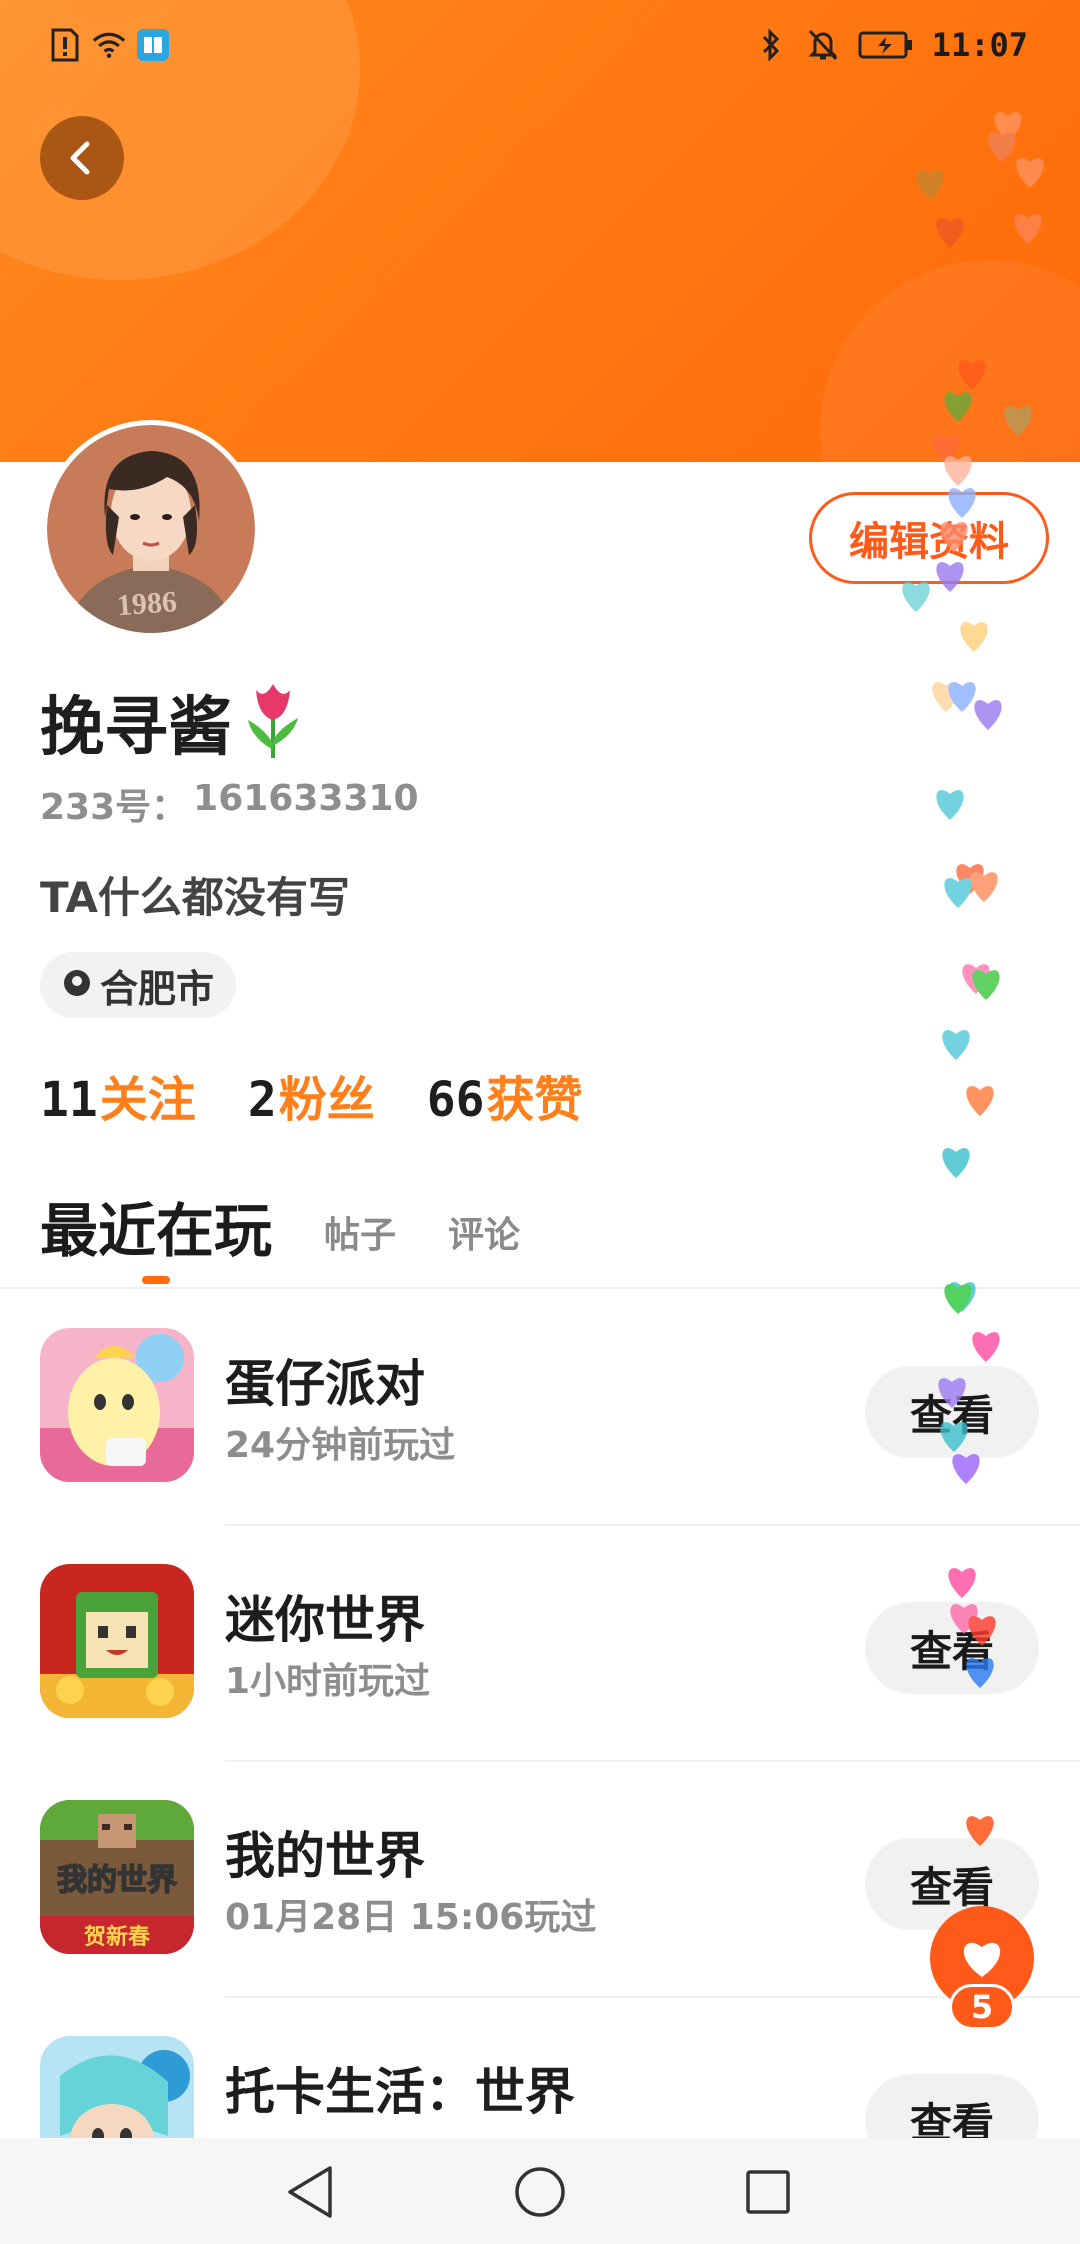 Image resolution: width=1080 pixels, height=2244 pixels. Describe the element at coordinates (929, 538) in the screenshot. I see `edit-profile-button: 编辑资料` at that location.